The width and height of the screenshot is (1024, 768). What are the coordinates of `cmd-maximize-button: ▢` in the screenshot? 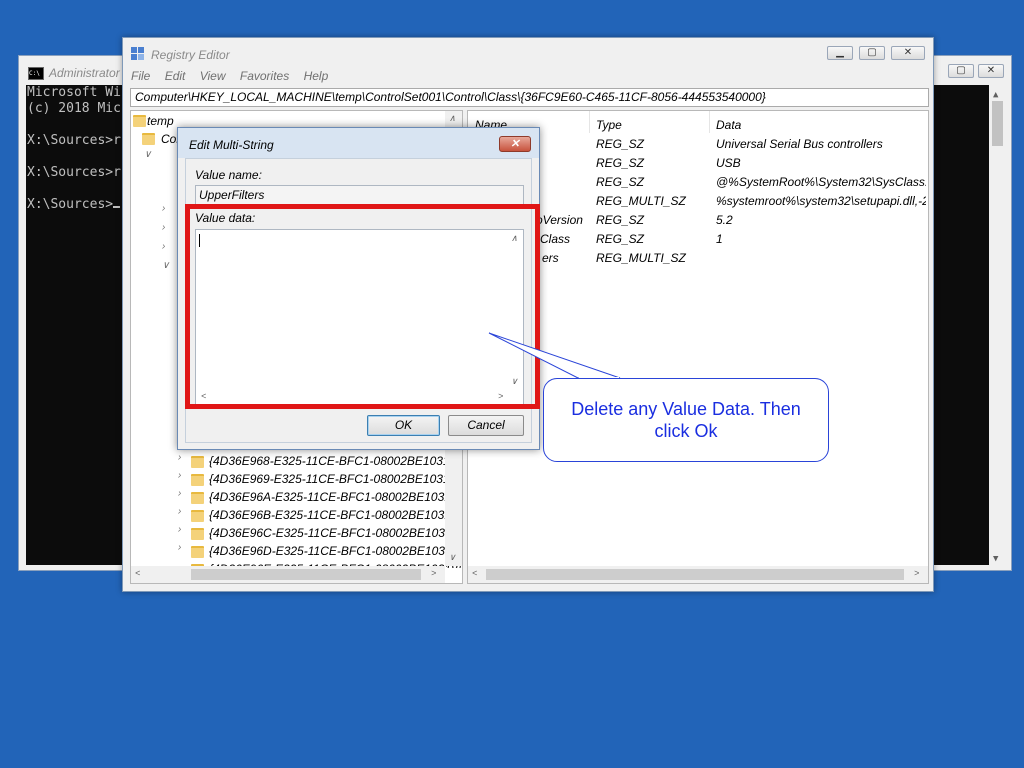 It's located at (961, 71).